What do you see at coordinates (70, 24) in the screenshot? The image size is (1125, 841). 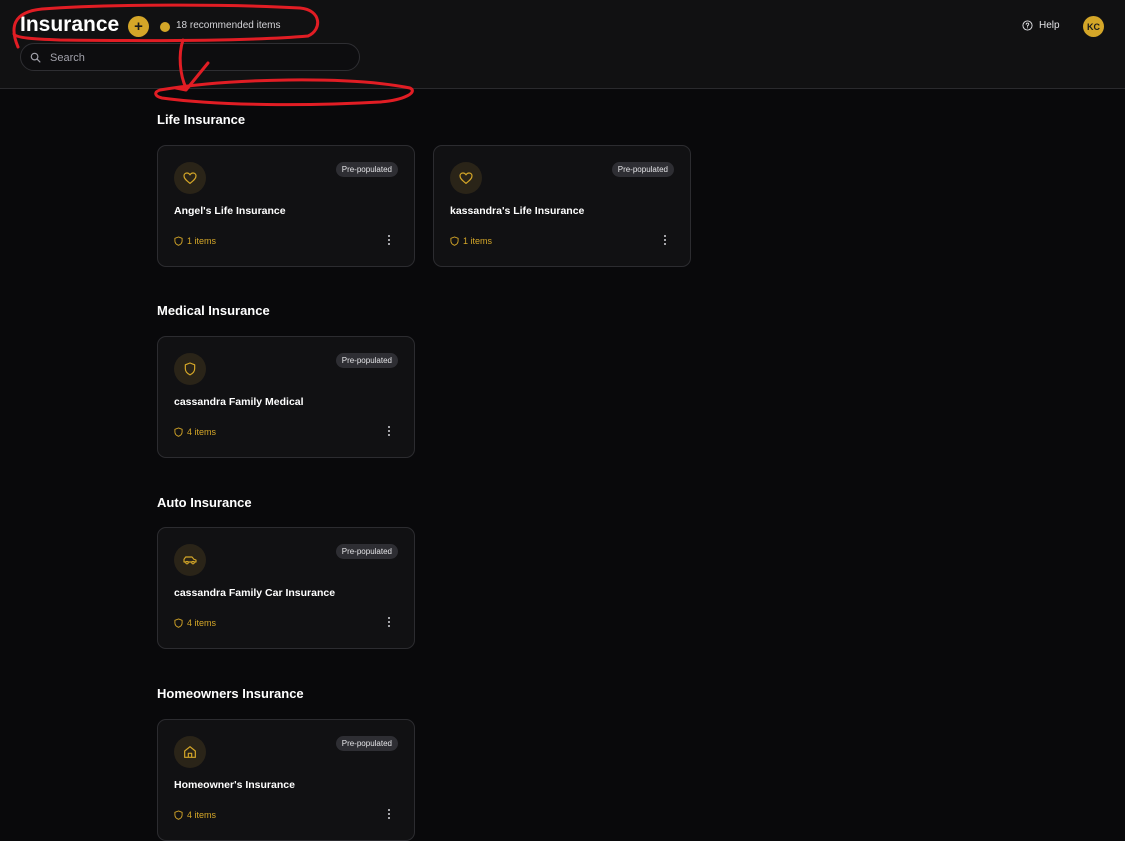 I see `page-title: Insurance` at bounding box center [70, 24].